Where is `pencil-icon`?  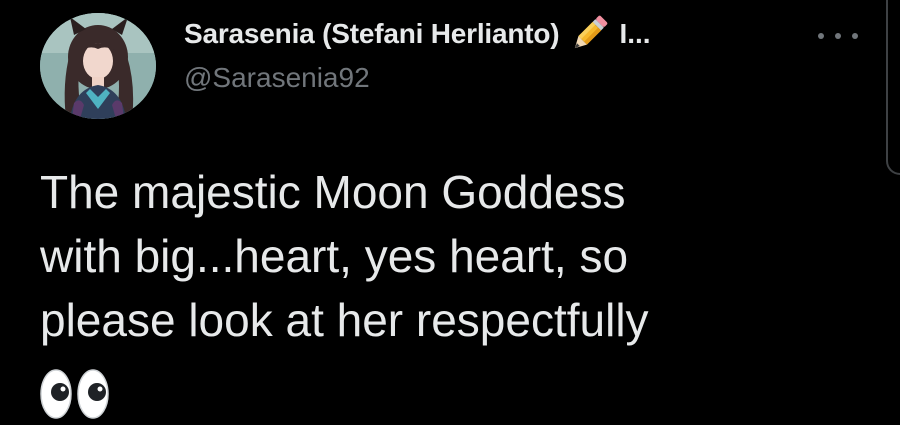
pencil-icon is located at coordinates (589, 34).